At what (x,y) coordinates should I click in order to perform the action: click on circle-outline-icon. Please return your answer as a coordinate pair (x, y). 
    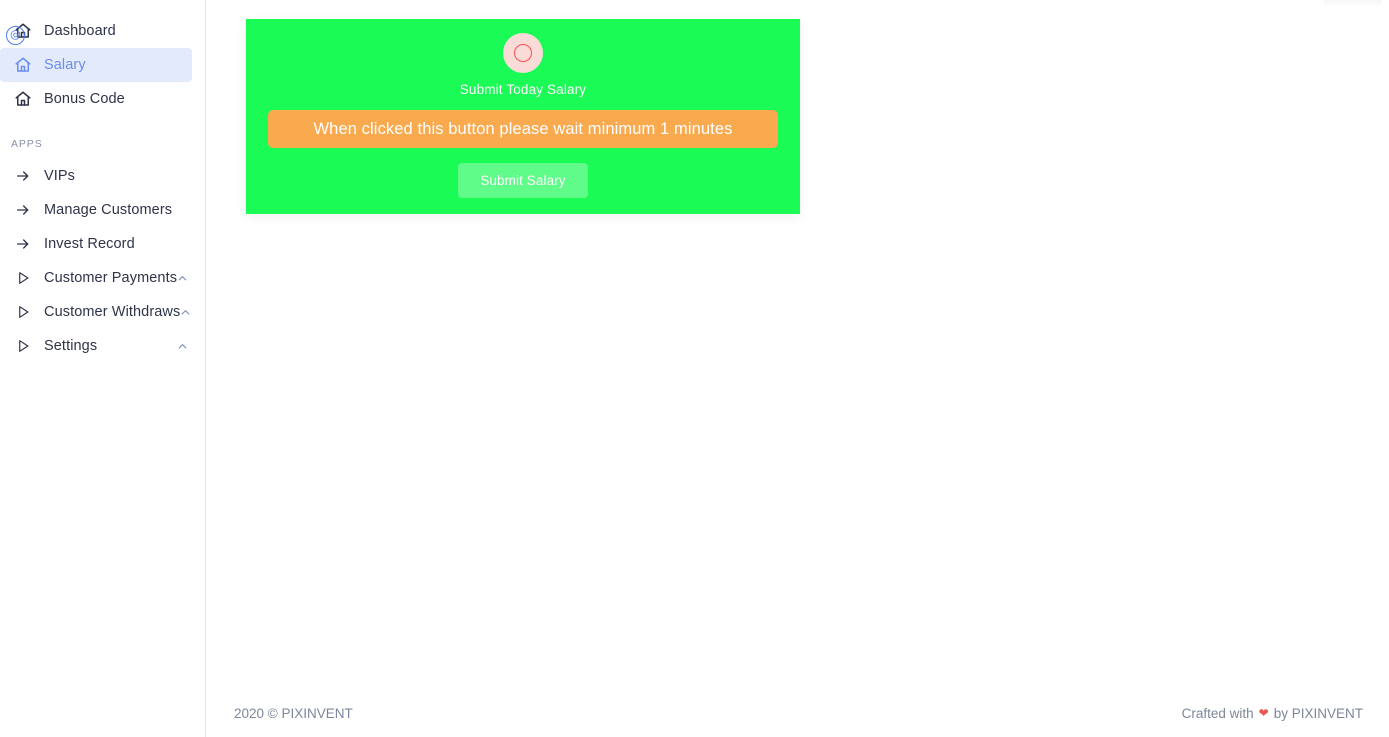
    Looking at the image, I should click on (523, 53).